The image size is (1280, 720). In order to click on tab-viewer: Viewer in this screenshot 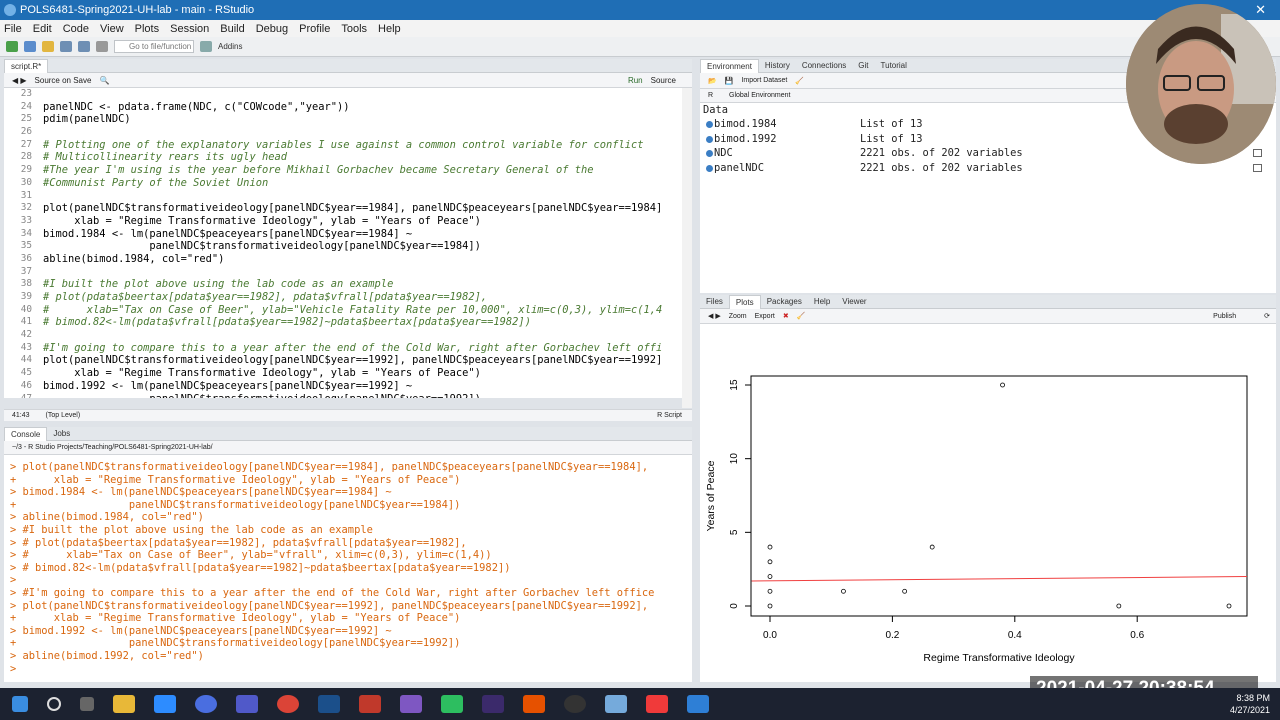, I will do `click(854, 301)`.